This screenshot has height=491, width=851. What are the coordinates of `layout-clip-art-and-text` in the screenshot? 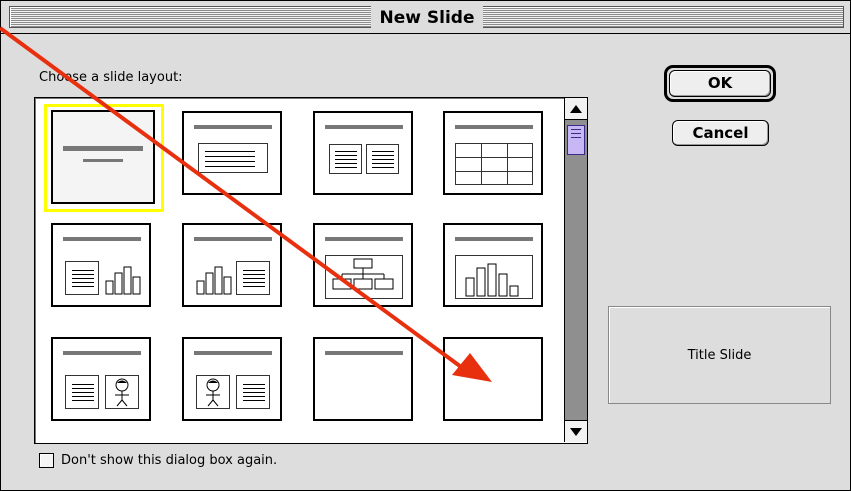 It's located at (232, 379).